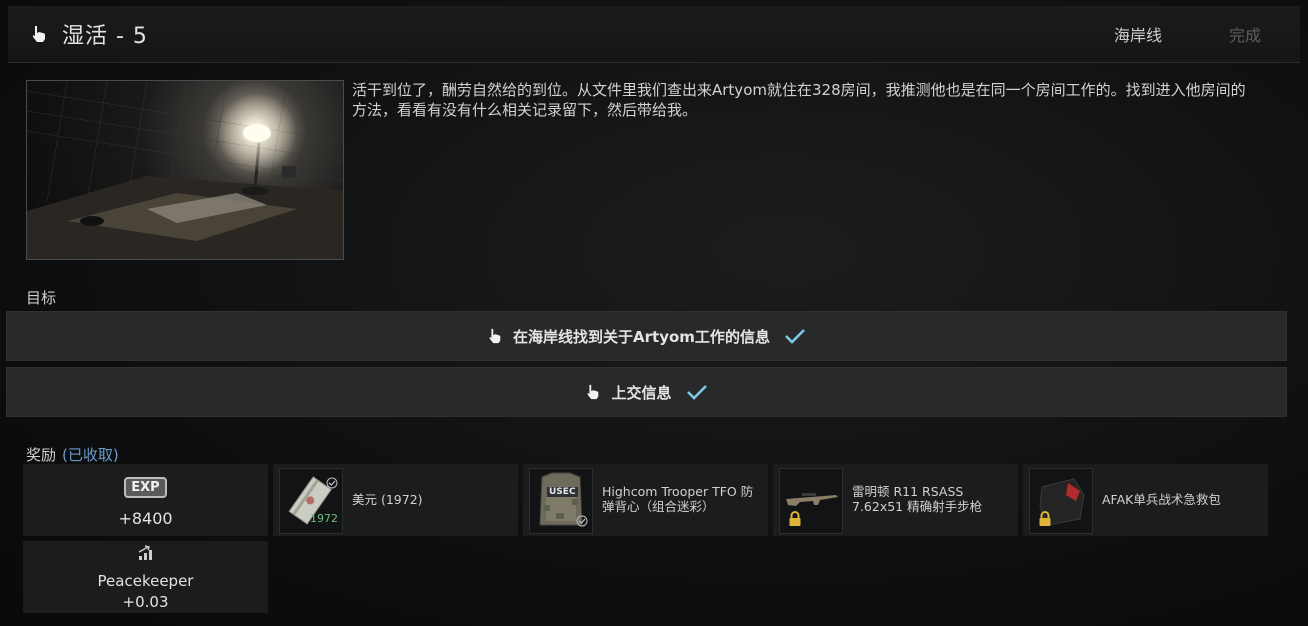 This screenshot has height=626, width=1308. What do you see at coordinates (145, 518) in the screenshot?
I see `exp-value: +8400` at bounding box center [145, 518].